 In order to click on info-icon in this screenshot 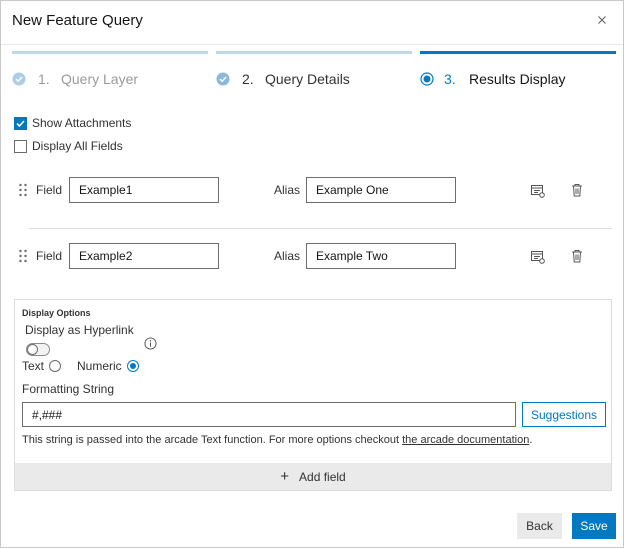, I will do `click(150, 343)`.